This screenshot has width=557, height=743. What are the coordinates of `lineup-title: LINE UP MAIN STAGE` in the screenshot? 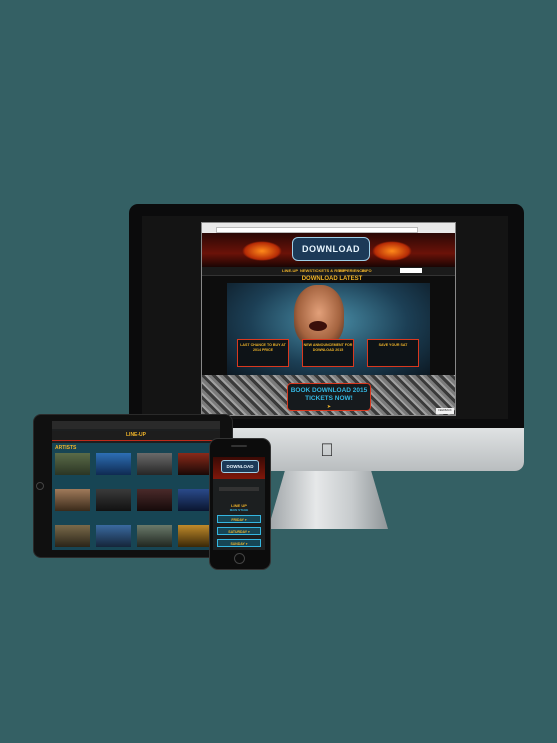 It's located at (239, 508).